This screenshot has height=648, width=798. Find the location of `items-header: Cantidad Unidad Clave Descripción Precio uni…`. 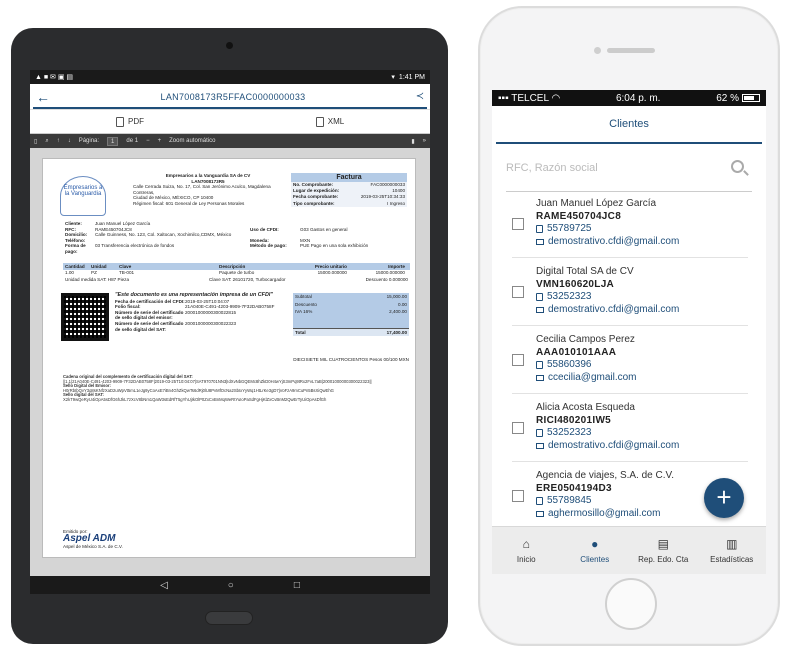

items-header: Cantidad Unidad Clave Descripción Precio uni… is located at coordinates (236, 266).